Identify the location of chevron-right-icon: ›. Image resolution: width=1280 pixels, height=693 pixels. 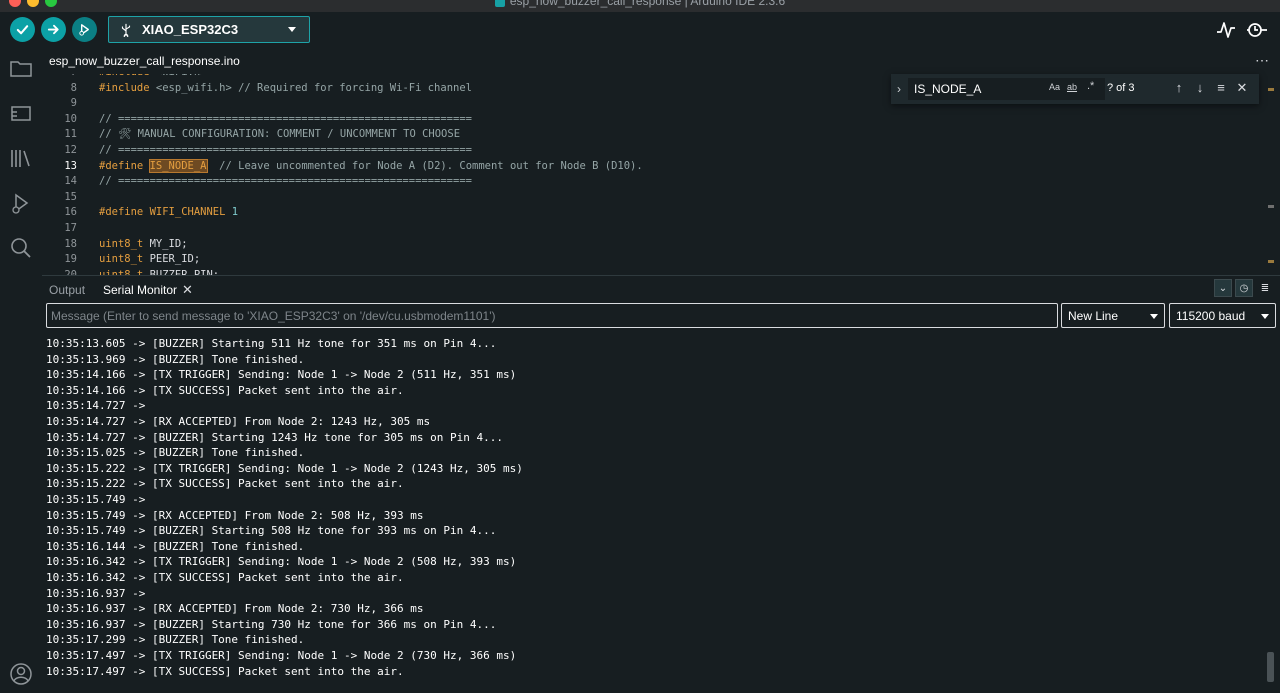
(899, 89).